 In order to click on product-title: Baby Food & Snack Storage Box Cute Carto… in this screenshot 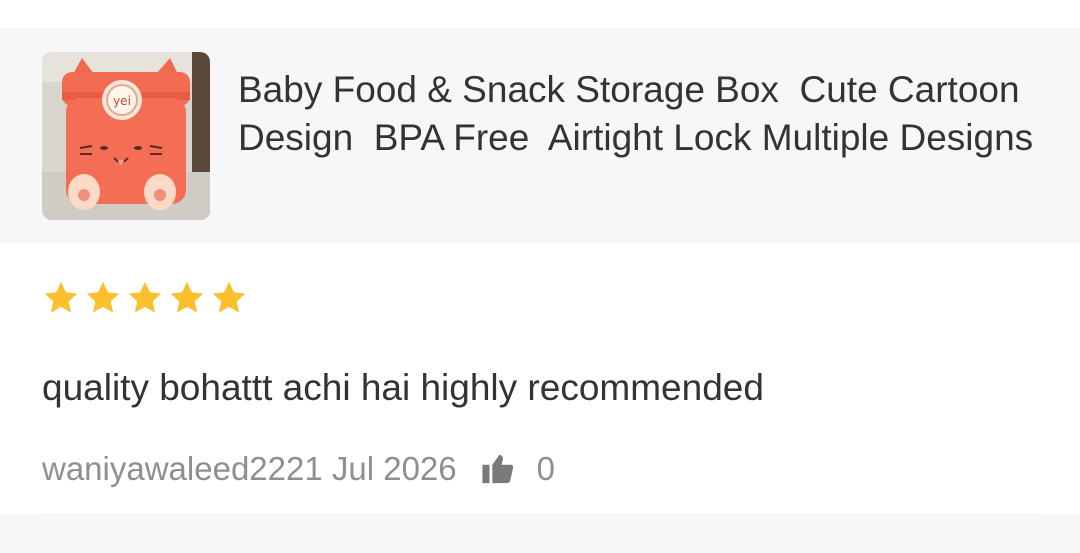, I will do `click(638, 114)`.